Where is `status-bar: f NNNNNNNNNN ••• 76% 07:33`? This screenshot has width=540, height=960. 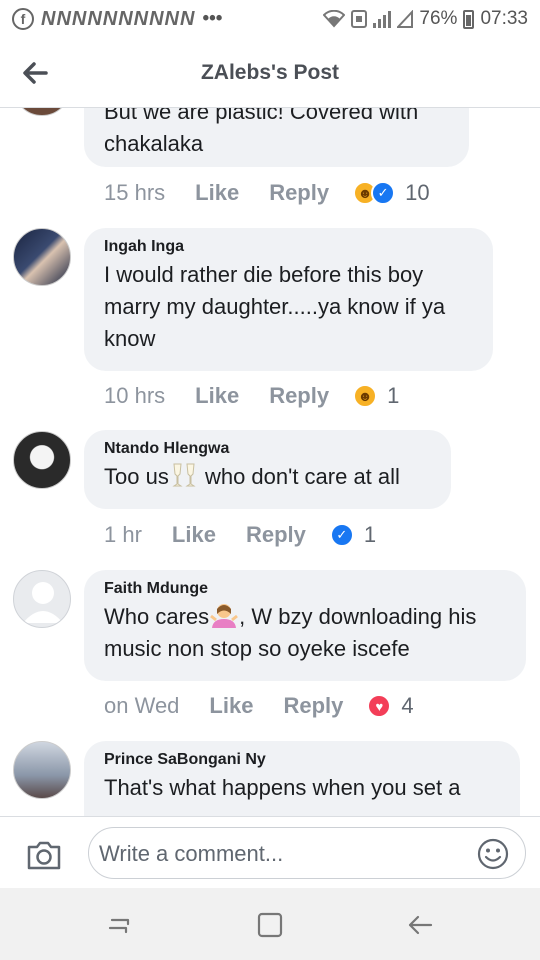
status-bar: f NNNNNNNNNN ••• 76% 07:33 is located at coordinates (270, 19).